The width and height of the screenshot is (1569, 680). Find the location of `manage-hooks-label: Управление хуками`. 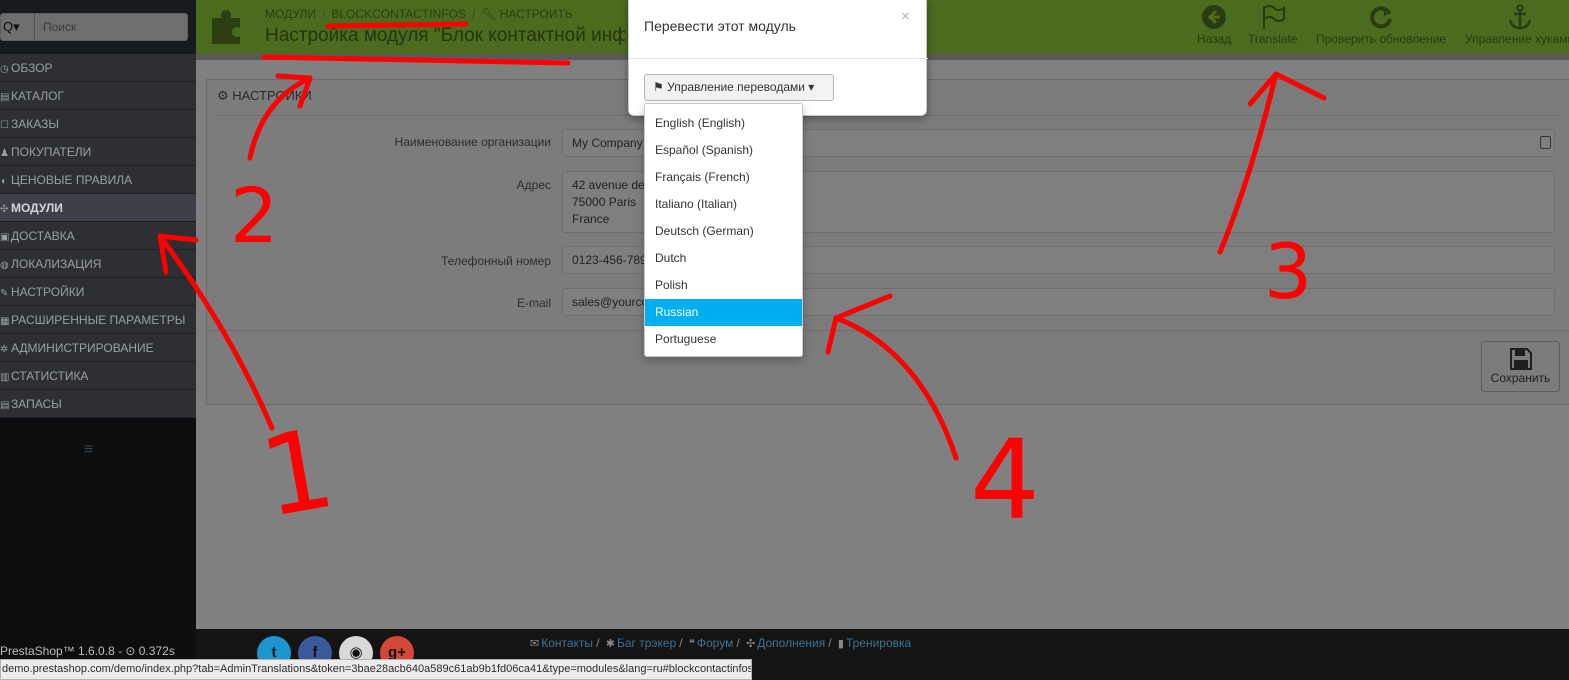

manage-hooks-label: Управление хуками is located at coordinates (1517, 39).